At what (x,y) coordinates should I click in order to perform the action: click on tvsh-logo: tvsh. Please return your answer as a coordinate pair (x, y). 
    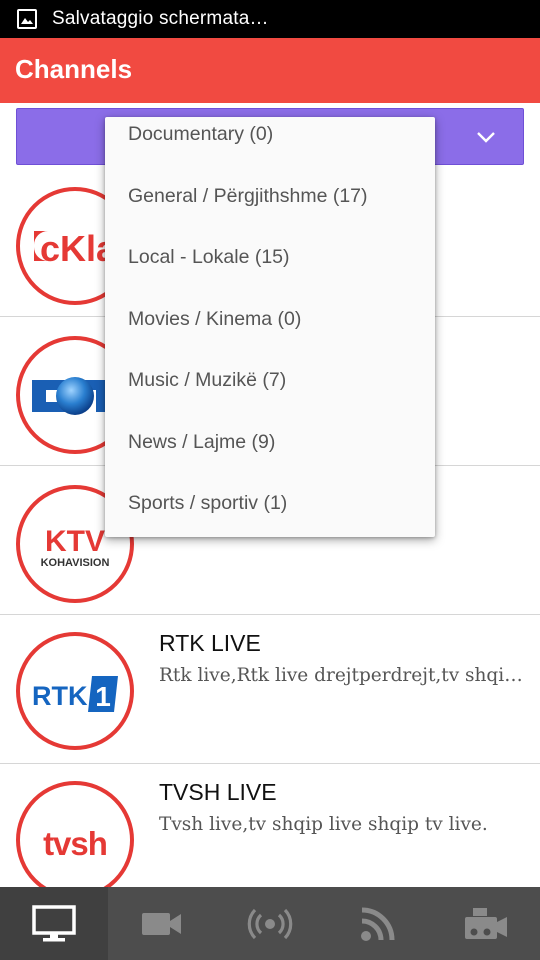
    Looking at the image, I should click on (75, 834).